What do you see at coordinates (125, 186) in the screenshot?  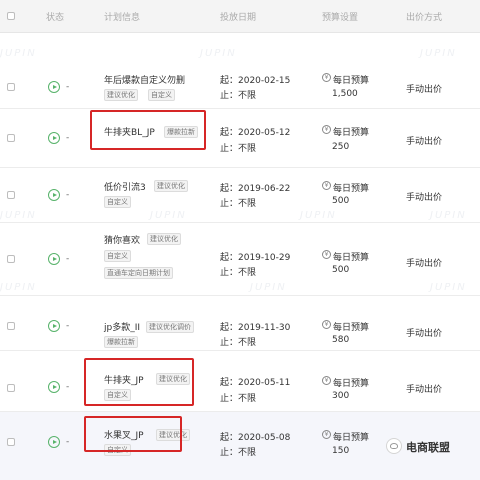 I see `plan-name-link: 低价引流3` at bounding box center [125, 186].